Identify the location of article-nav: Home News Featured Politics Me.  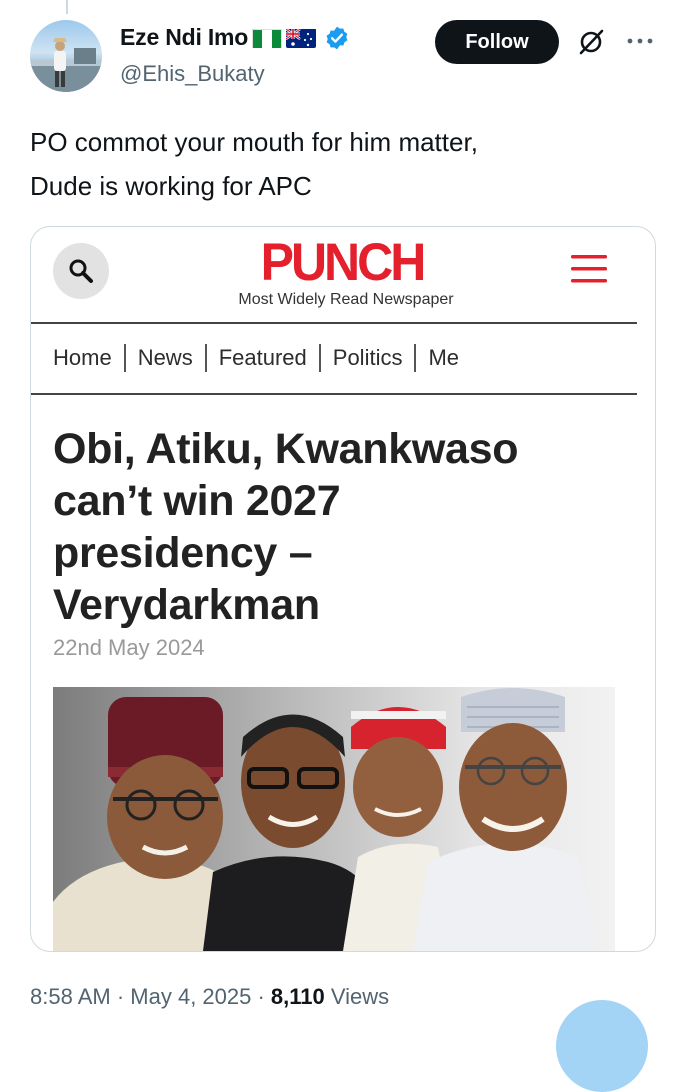
(256, 358).